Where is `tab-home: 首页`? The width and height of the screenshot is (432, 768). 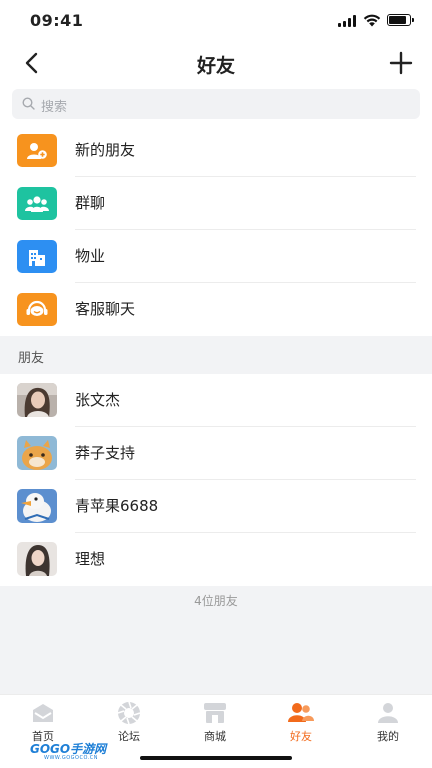
tab-home: 首页 is located at coordinates (43, 722).